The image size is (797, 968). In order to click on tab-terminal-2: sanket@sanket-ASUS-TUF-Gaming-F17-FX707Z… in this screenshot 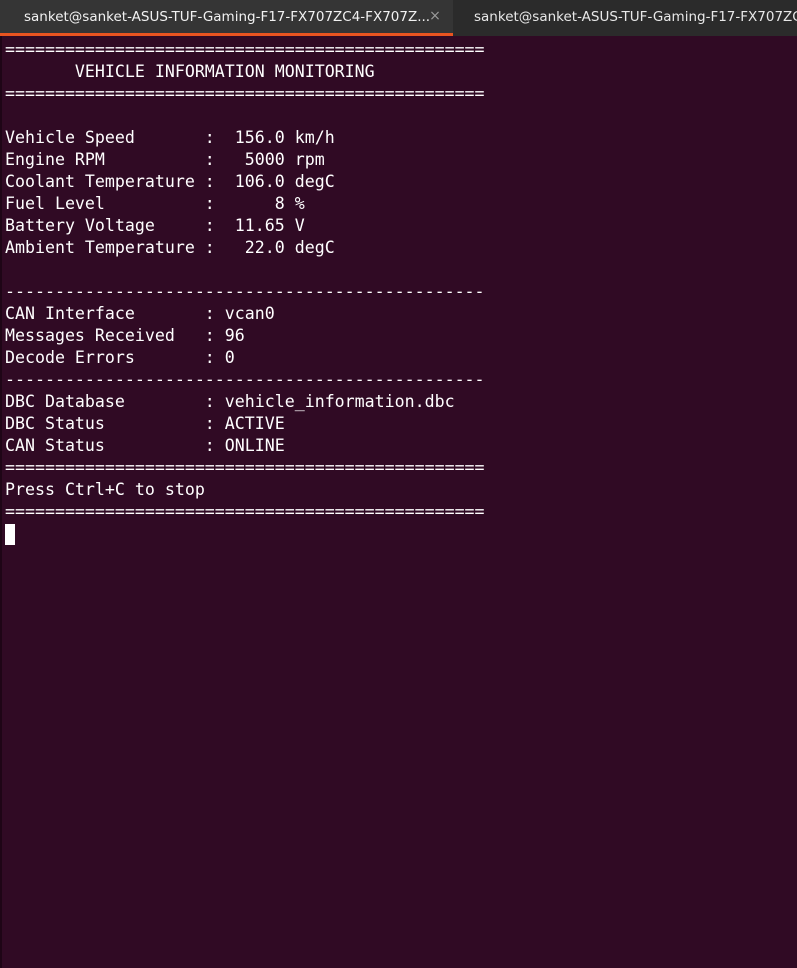, I will do `click(625, 18)`.